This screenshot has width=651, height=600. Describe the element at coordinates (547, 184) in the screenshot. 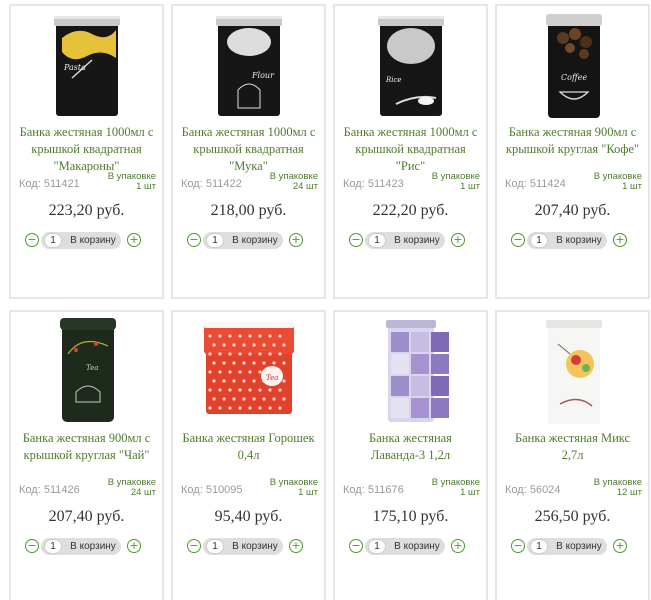

I see `product-code-value: 511424` at that location.